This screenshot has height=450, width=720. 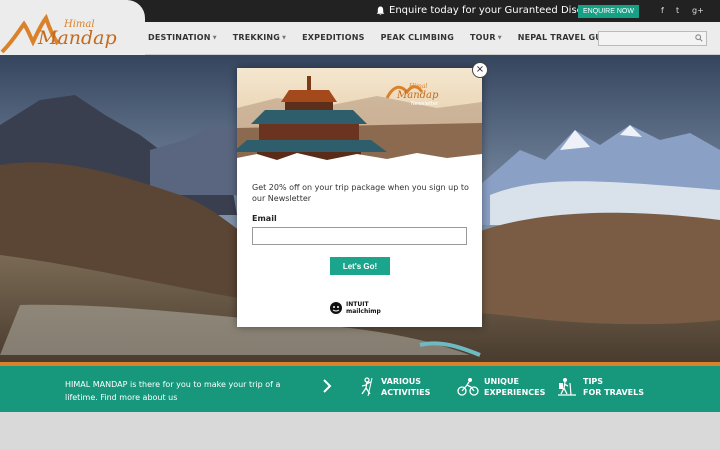 What do you see at coordinates (359, 117) in the screenshot?
I see `modal-header-image: Himal Mandap Newsletter` at bounding box center [359, 117].